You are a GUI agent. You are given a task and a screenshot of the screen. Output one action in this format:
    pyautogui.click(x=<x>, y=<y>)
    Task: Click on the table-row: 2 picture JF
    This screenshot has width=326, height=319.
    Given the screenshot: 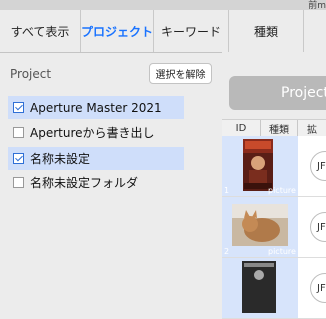 What is the action you would take?
    pyautogui.click(x=274, y=227)
    